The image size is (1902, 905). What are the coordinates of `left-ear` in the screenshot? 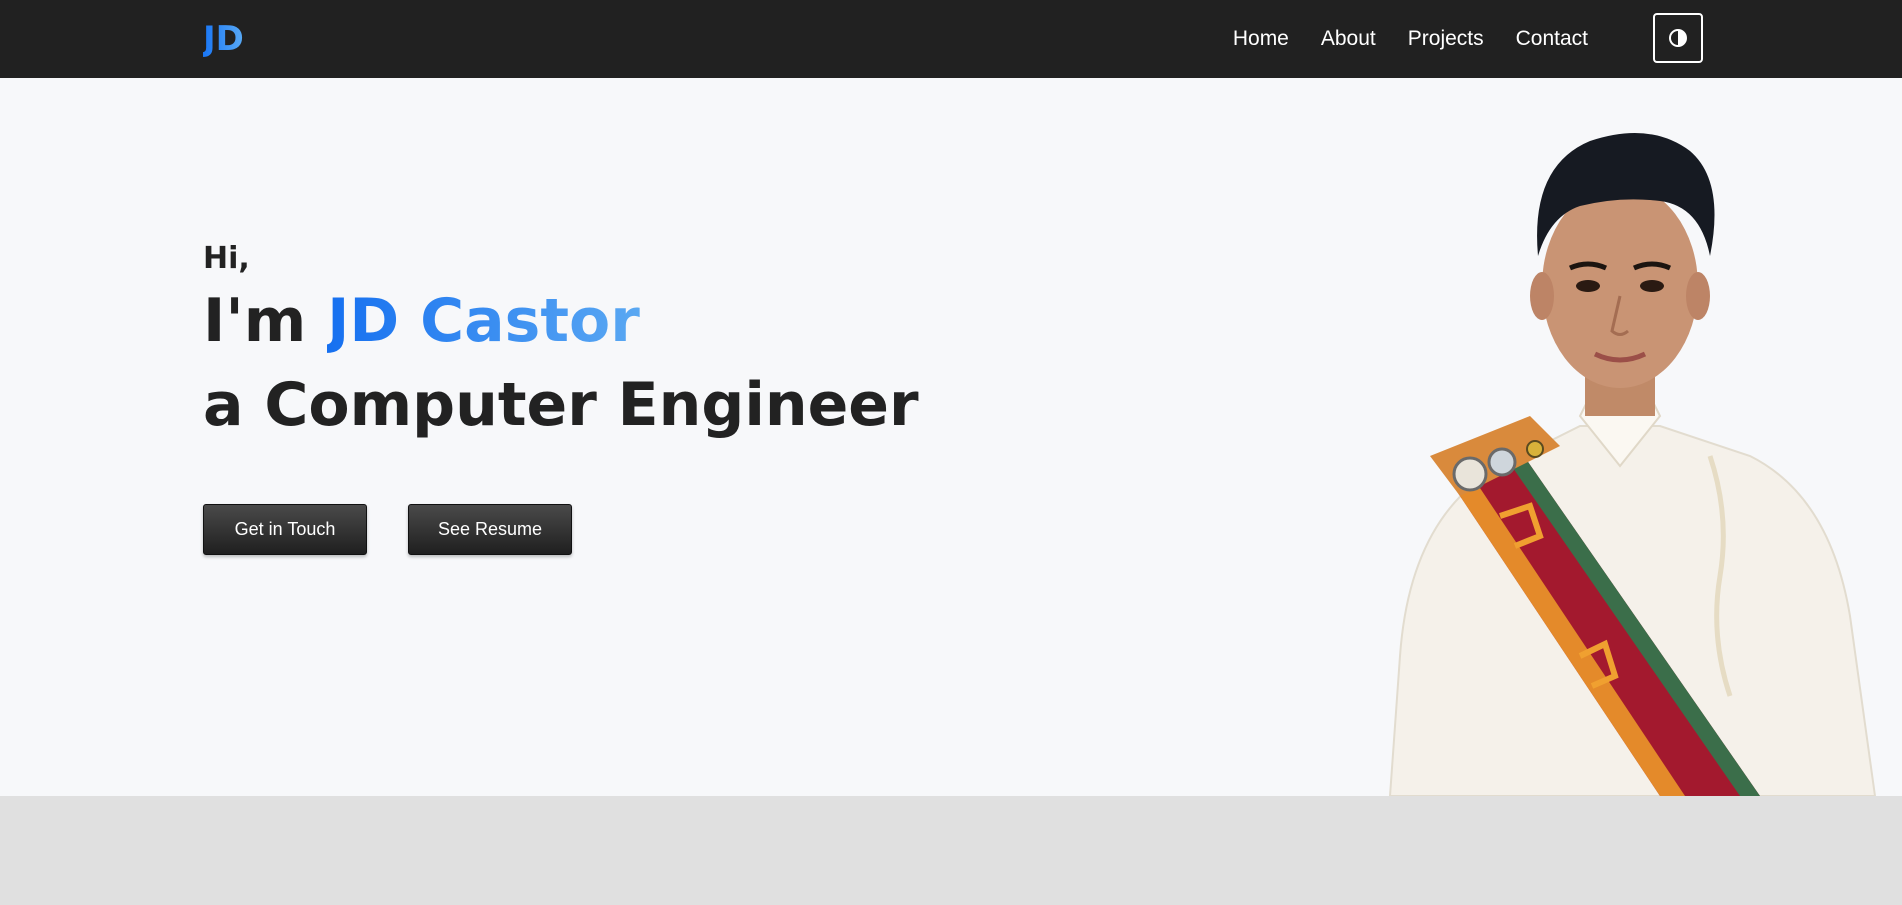 It's located at (1542, 296).